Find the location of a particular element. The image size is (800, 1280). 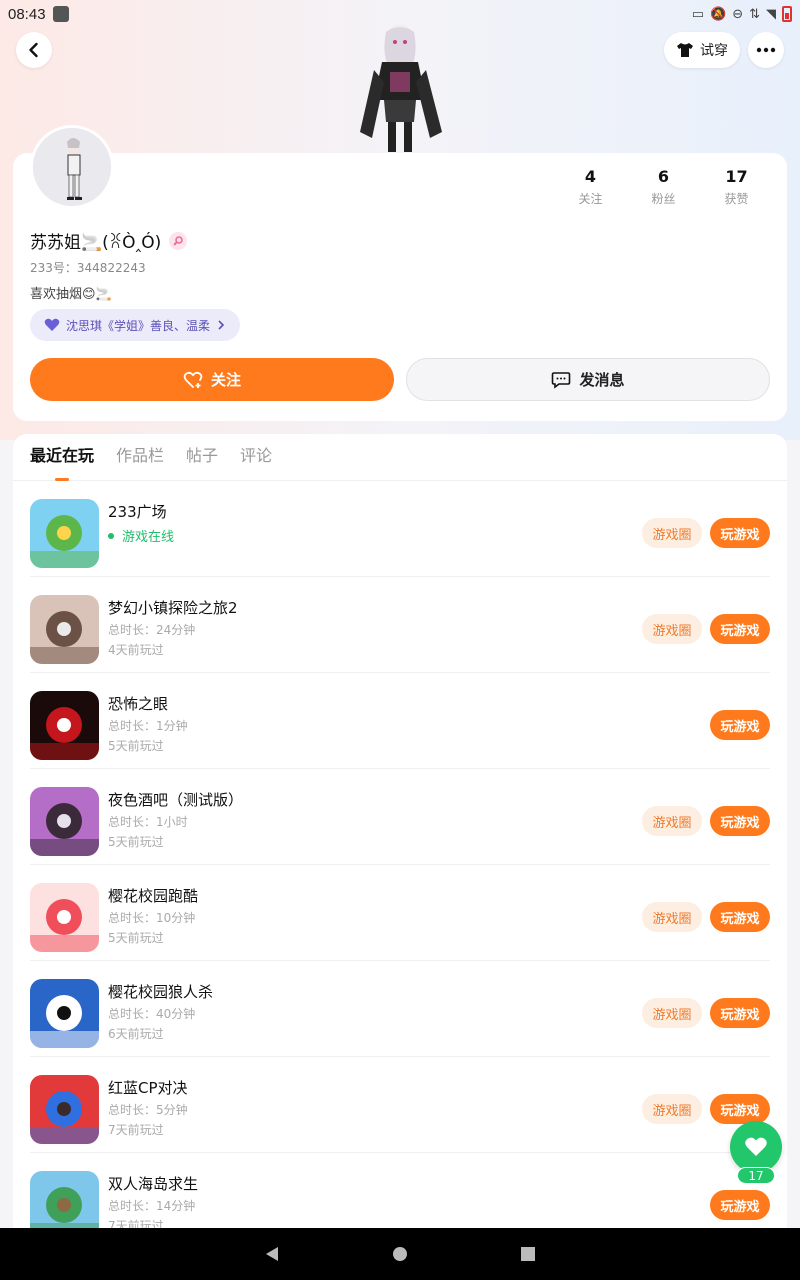

more-dots-icon is located at coordinates (766, 50).